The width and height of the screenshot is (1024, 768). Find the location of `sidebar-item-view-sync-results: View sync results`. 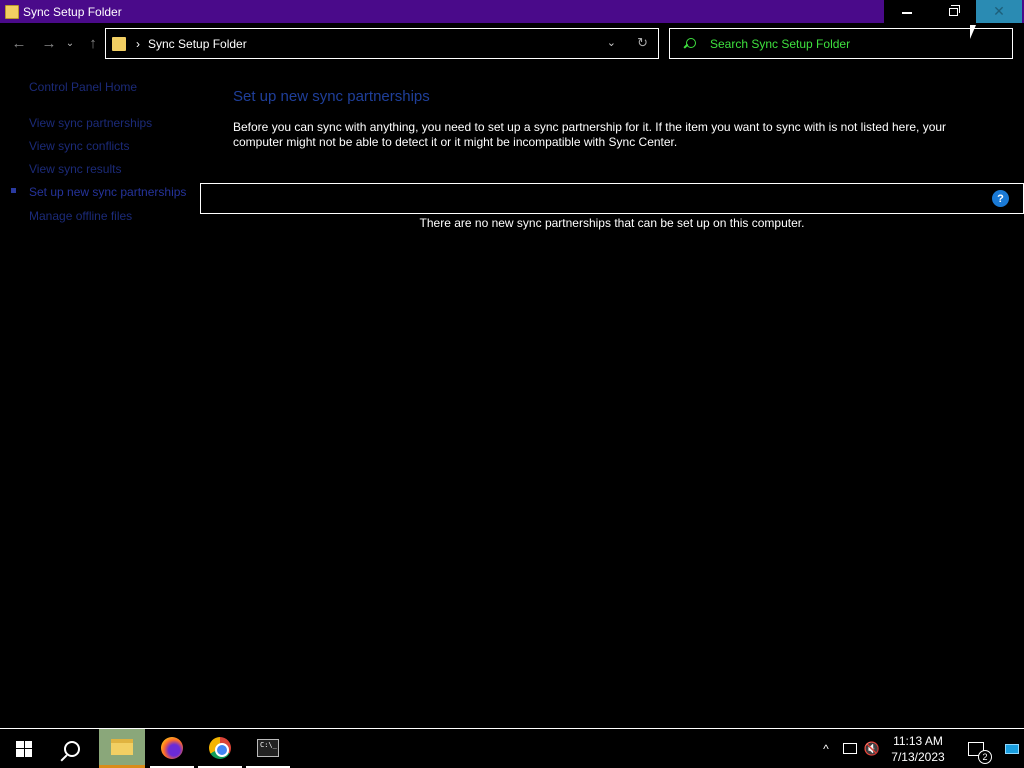

sidebar-item-view-sync-results: View sync results is located at coordinates (75, 169).